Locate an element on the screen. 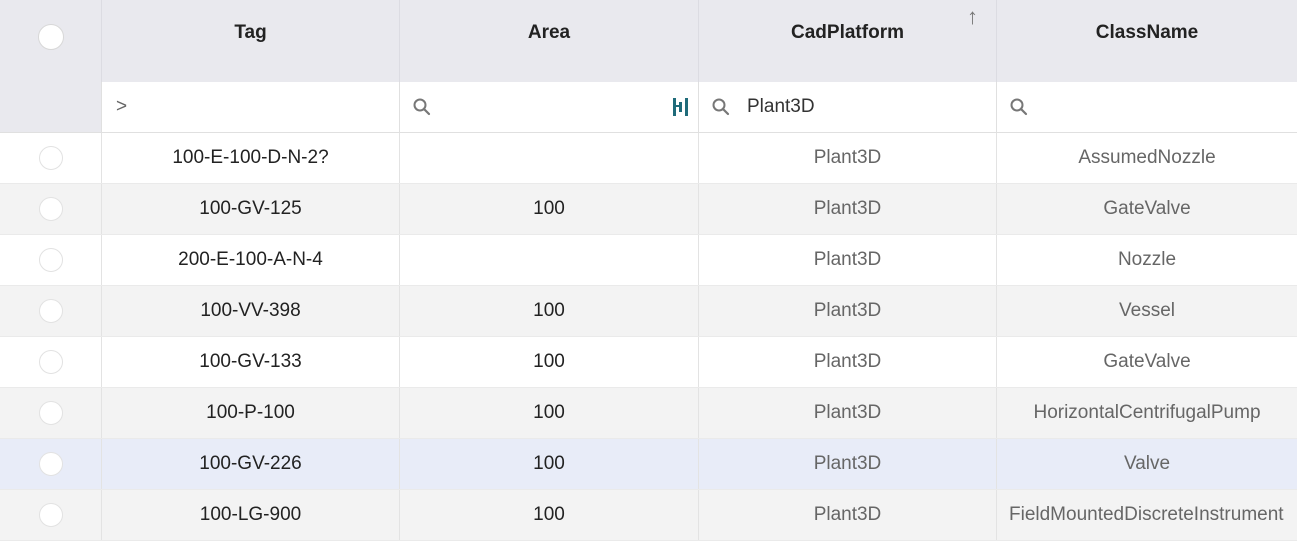 The height and width of the screenshot is (541, 1297). table-row: 100-GV-125 100 Plant3D GateValve is located at coordinates (648, 209).